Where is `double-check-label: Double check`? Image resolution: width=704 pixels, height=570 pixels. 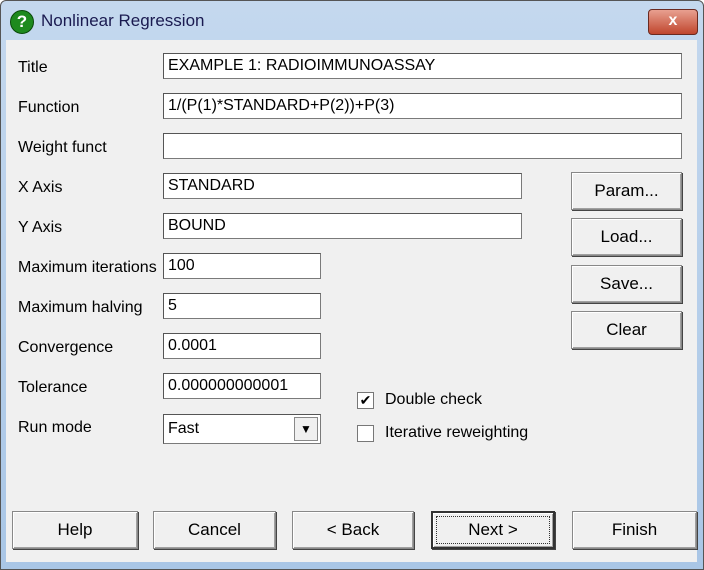 double-check-label: Double check is located at coordinates (433, 399).